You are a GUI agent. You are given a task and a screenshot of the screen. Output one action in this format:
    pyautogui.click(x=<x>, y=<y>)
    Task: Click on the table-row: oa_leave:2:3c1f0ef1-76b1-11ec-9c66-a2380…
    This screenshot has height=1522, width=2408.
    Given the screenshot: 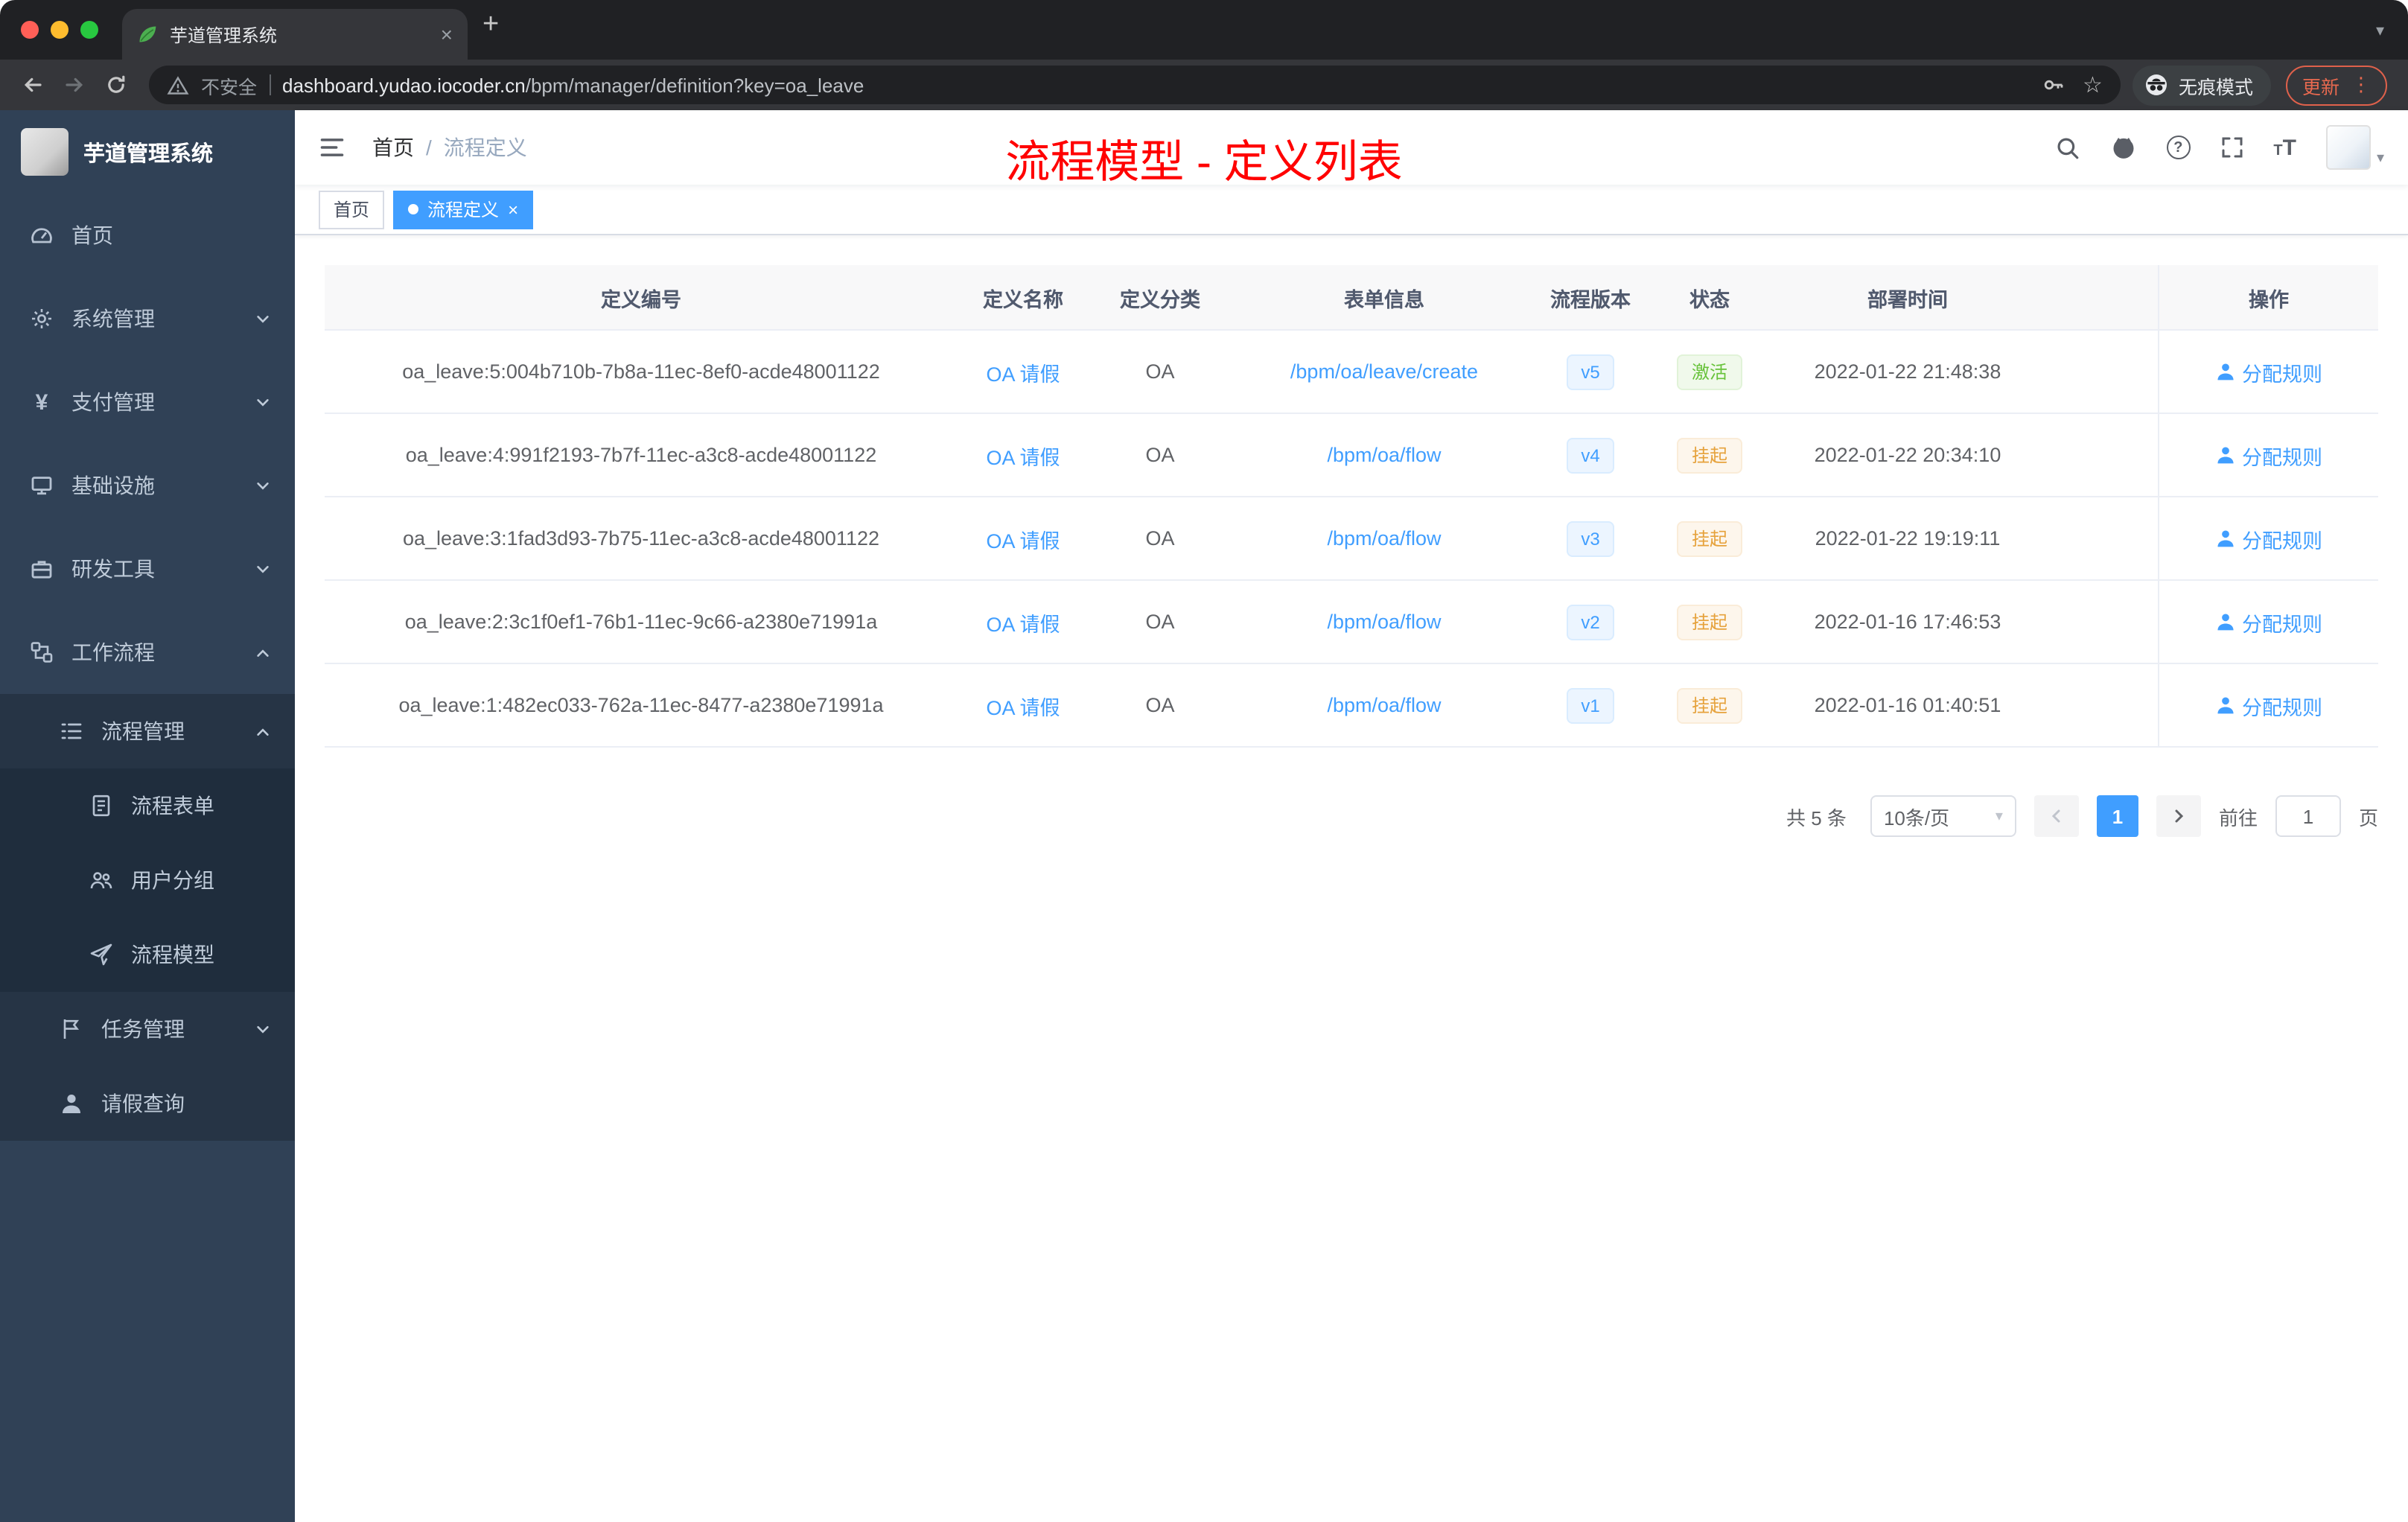 What is the action you would take?
    pyautogui.click(x=1351, y=622)
    